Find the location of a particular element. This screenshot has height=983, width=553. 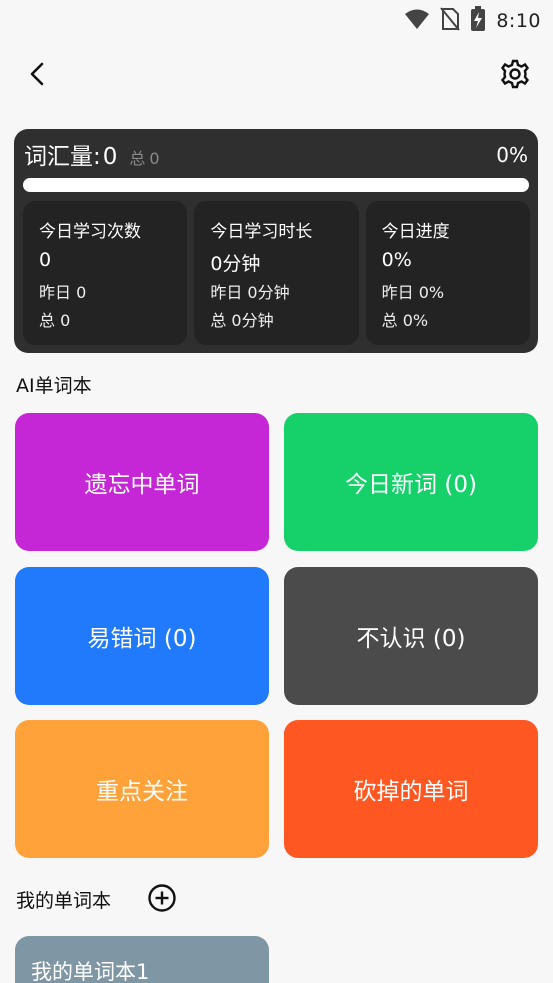

tile-removed-words: 砍掉的单词 is located at coordinates (411, 789).